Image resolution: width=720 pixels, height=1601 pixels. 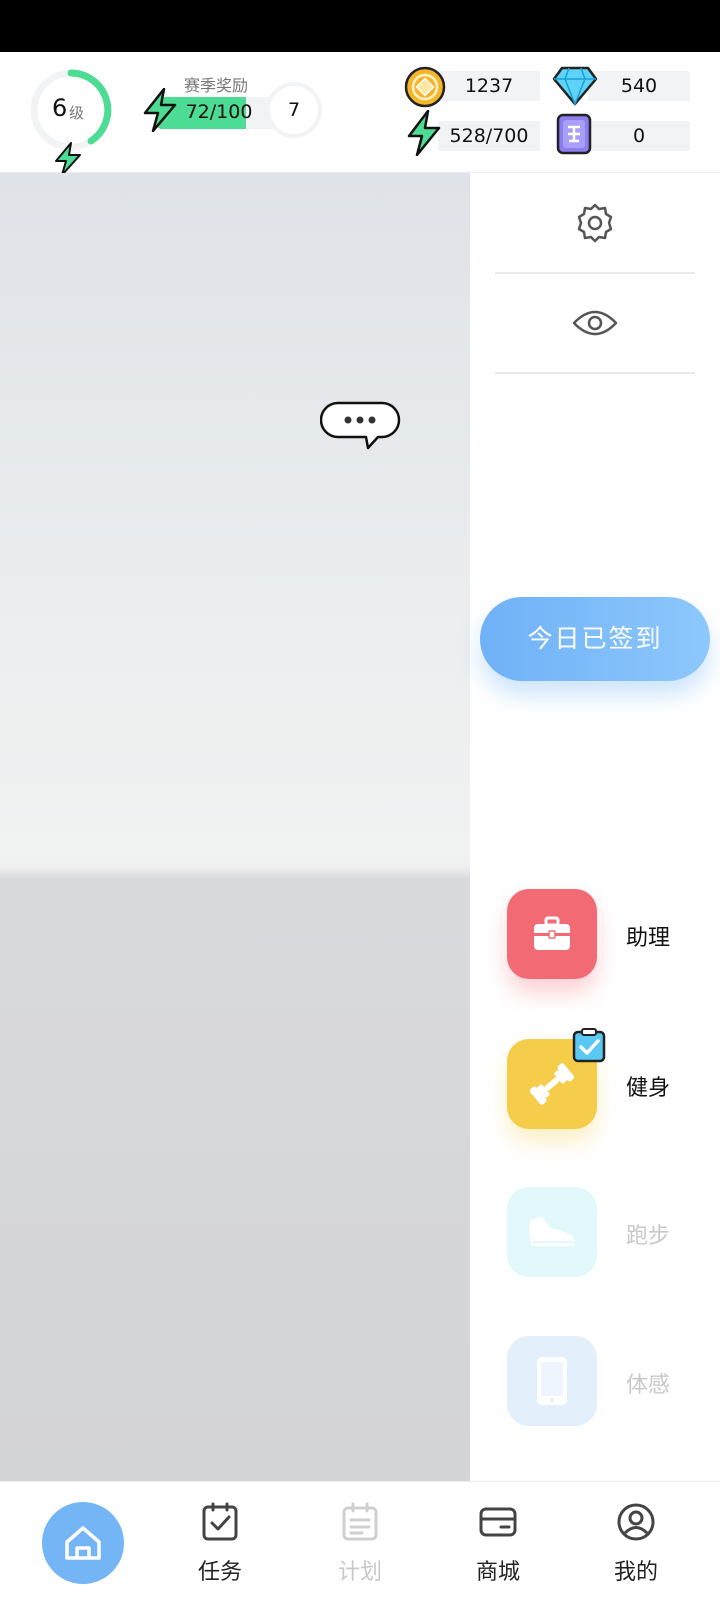 I want to click on divider, so click(x=595, y=373).